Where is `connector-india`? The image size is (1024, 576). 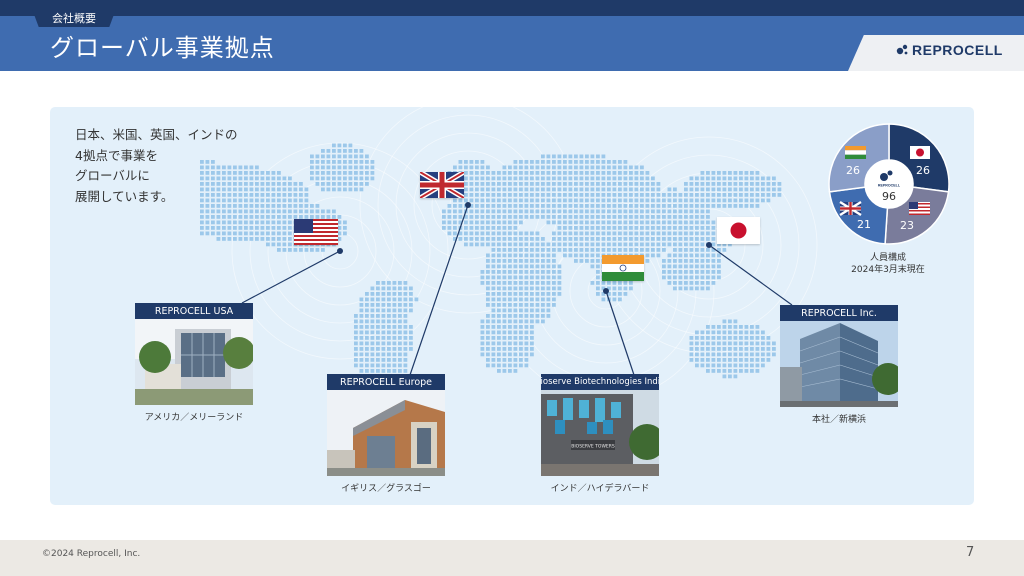 connector-india is located at coordinates (620, 333).